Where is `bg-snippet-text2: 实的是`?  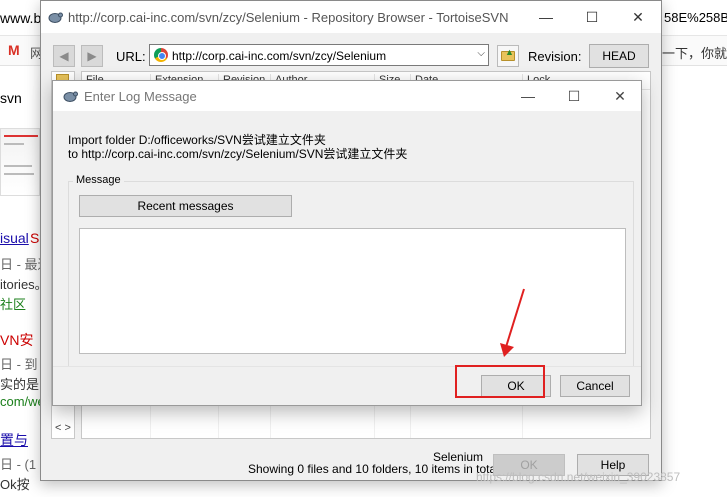 bg-snippet-text2: 实的是 is located at coordinates (20, 384).